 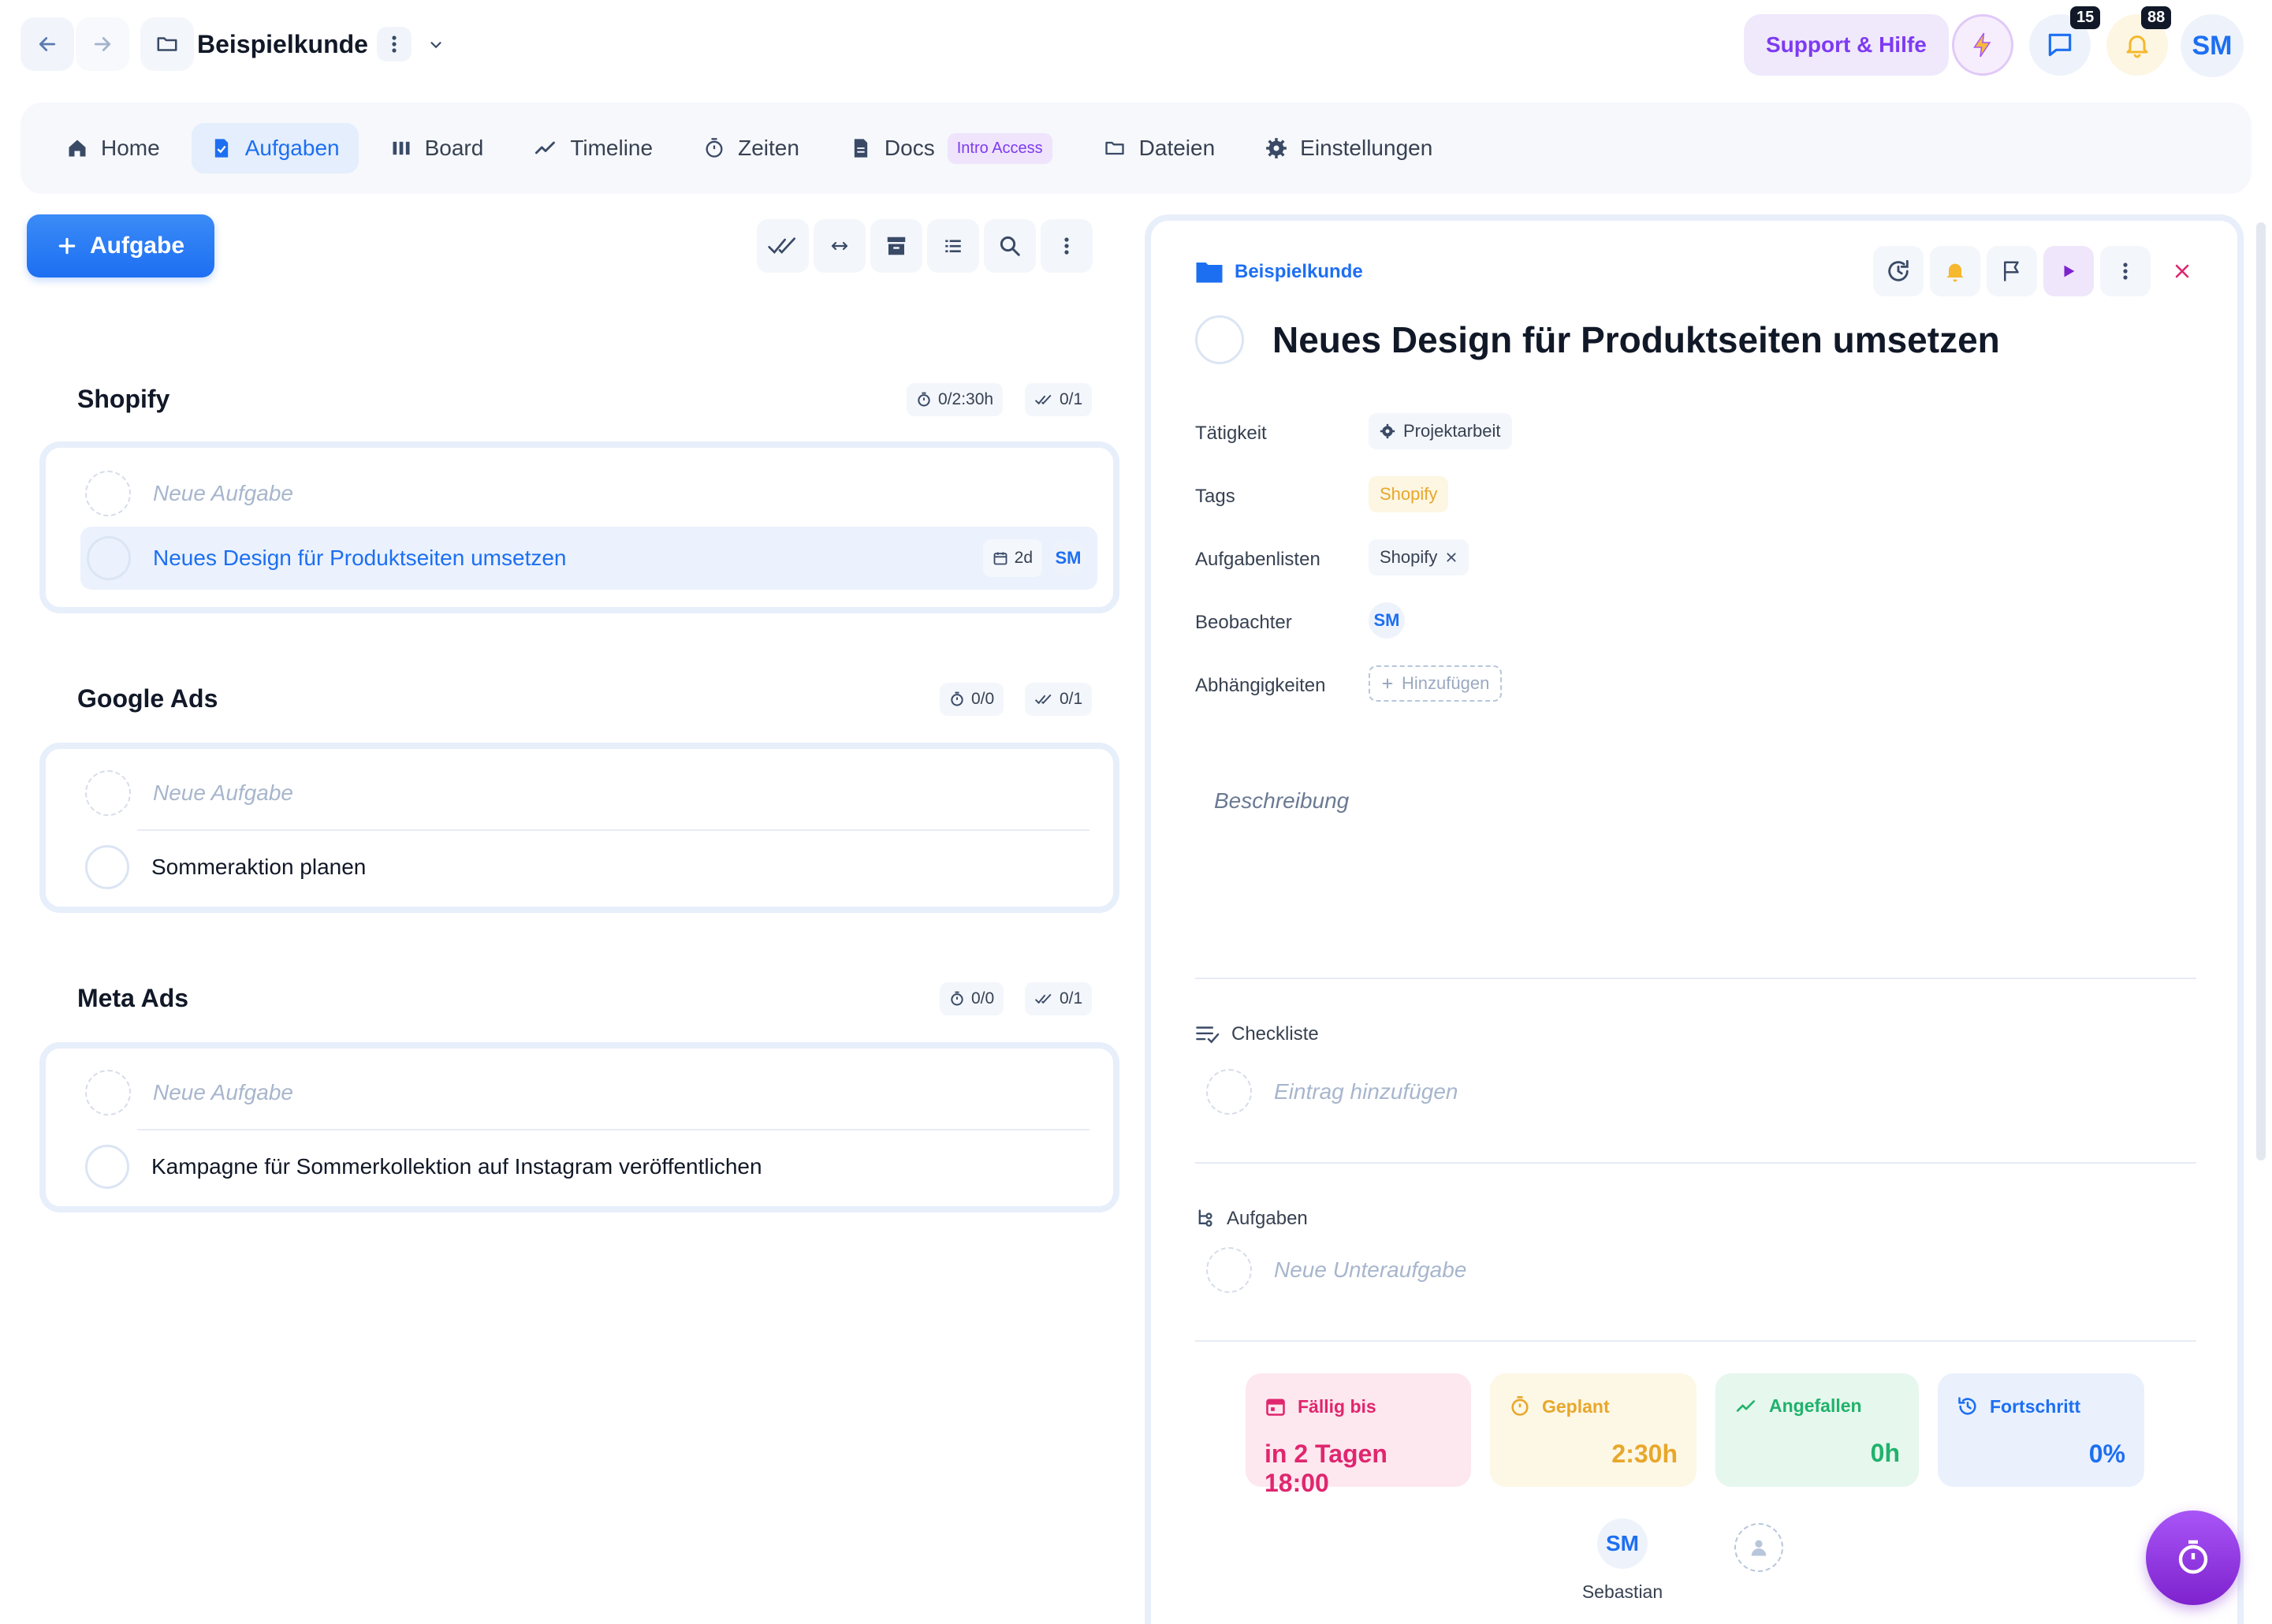 I want to click on user-icon, so click(x=1759, y=1548).